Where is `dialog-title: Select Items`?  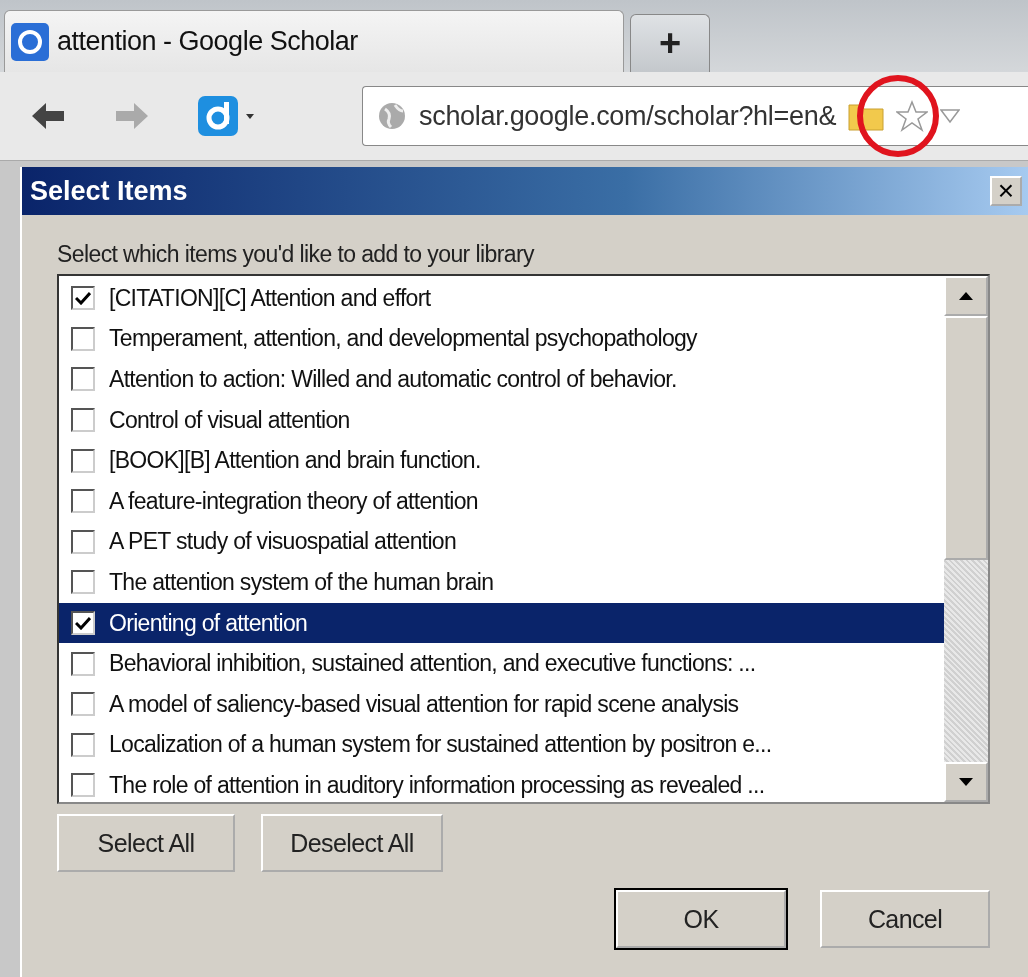
dialog-title: Select Items is located at coordinates (109, 191).